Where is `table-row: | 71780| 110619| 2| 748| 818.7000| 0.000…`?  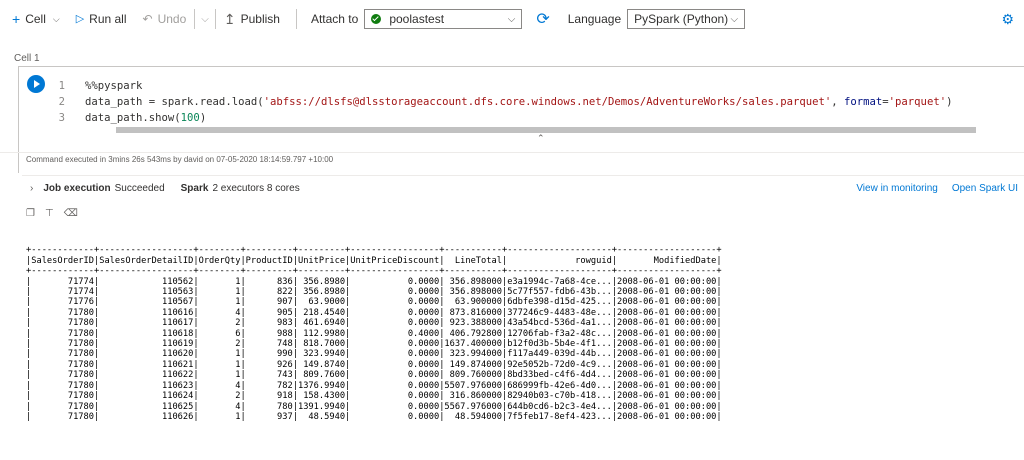
table-row: | 71780| 110619| 2| 748| 818.7000| 0.000… is located at coordinates (374, 344).